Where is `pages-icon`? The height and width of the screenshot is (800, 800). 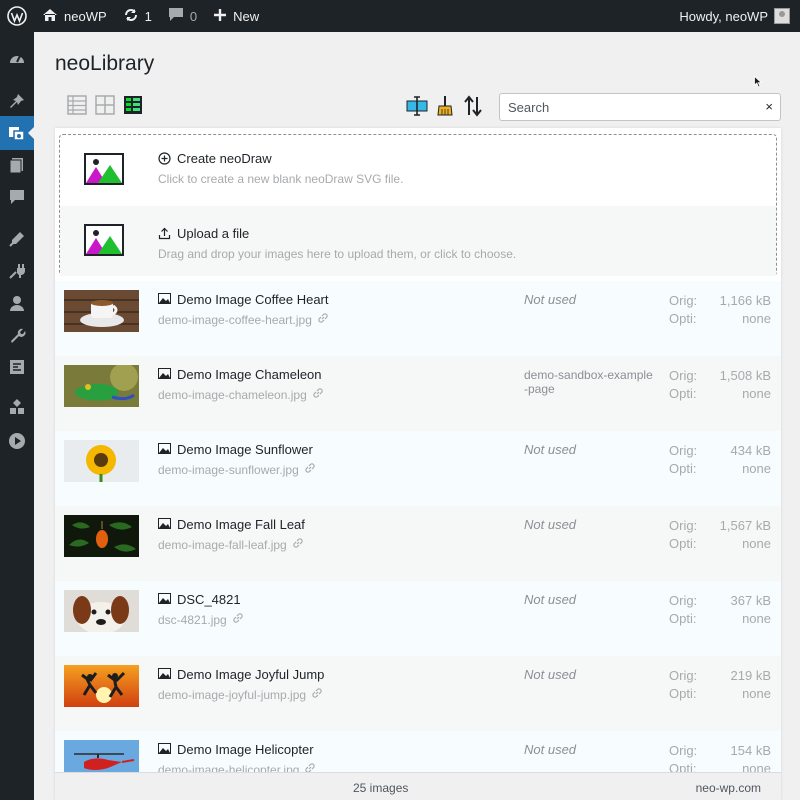 pages-icon is located at coordinates (17, 165).